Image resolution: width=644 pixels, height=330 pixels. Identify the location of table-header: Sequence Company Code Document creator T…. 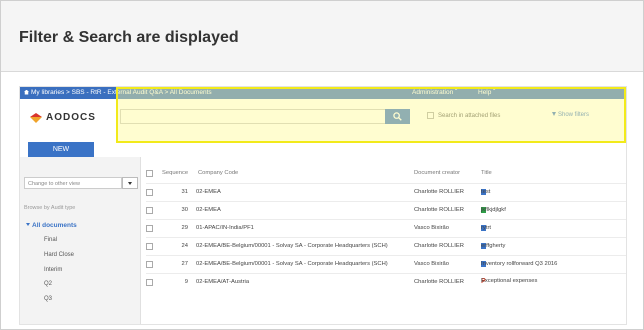
(386, 173).